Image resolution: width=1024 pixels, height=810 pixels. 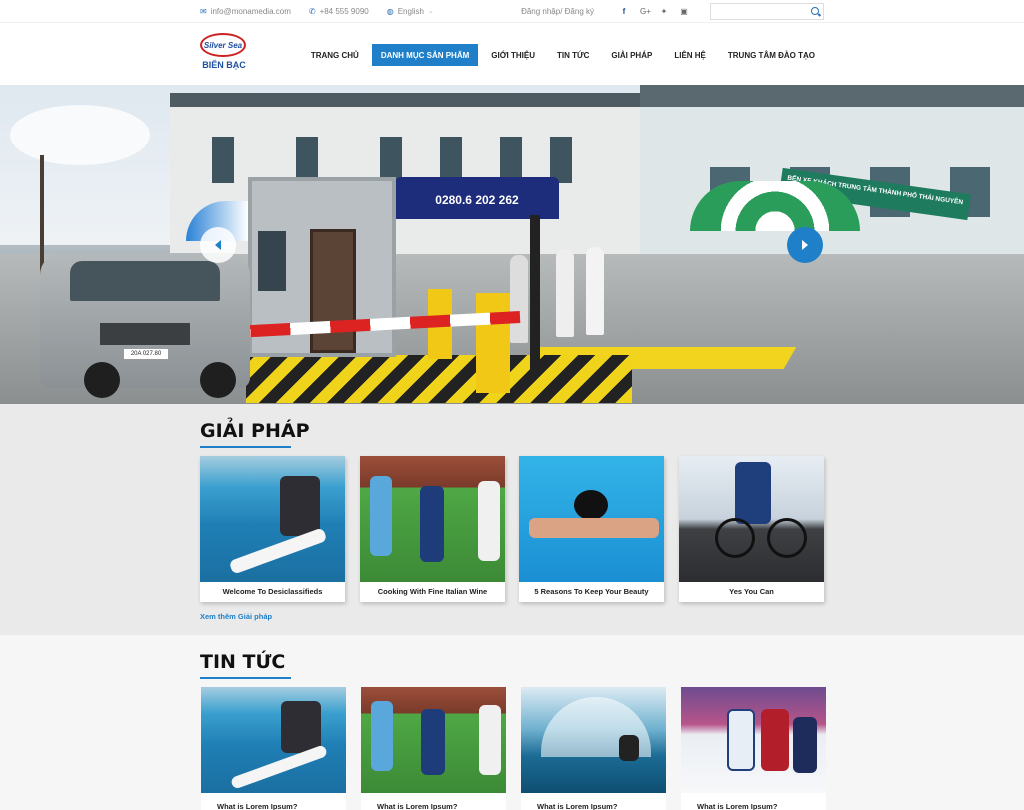 I want to click on nav-item-about: GIỚI THIỆU, so click(x=513, y=55).